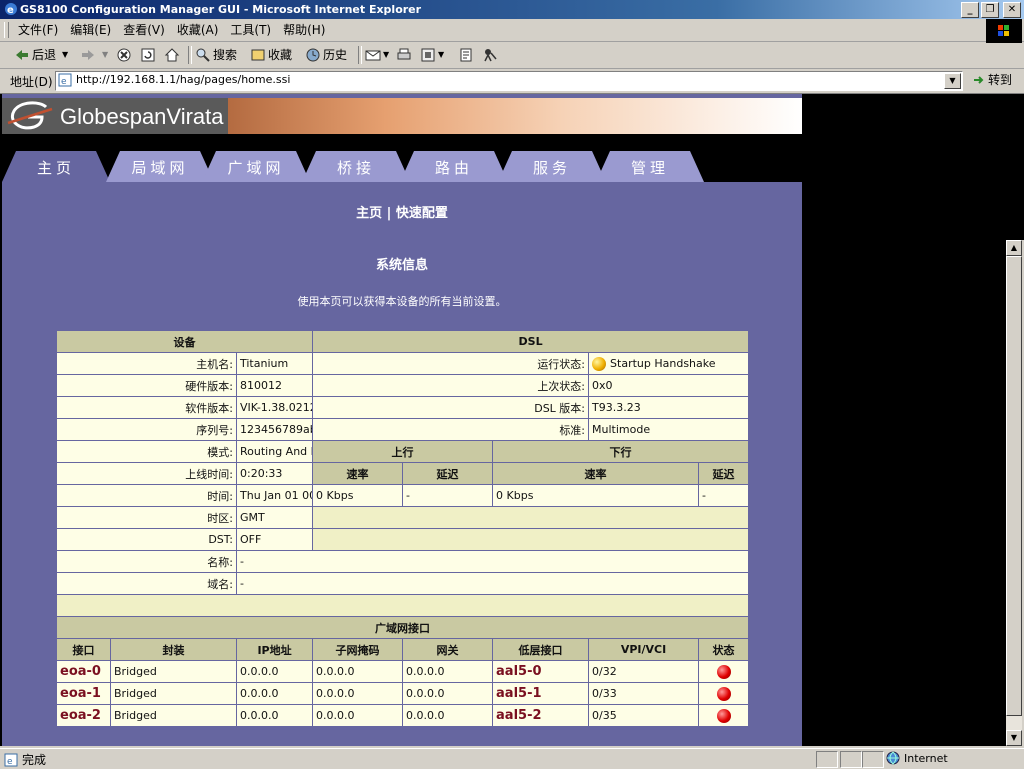 This screenshot has width=1024, height=769. Describe the element at coordinates (402, 211) in the screenshot. I see `breadcrumb: 主页 | 快速配置` at that location.